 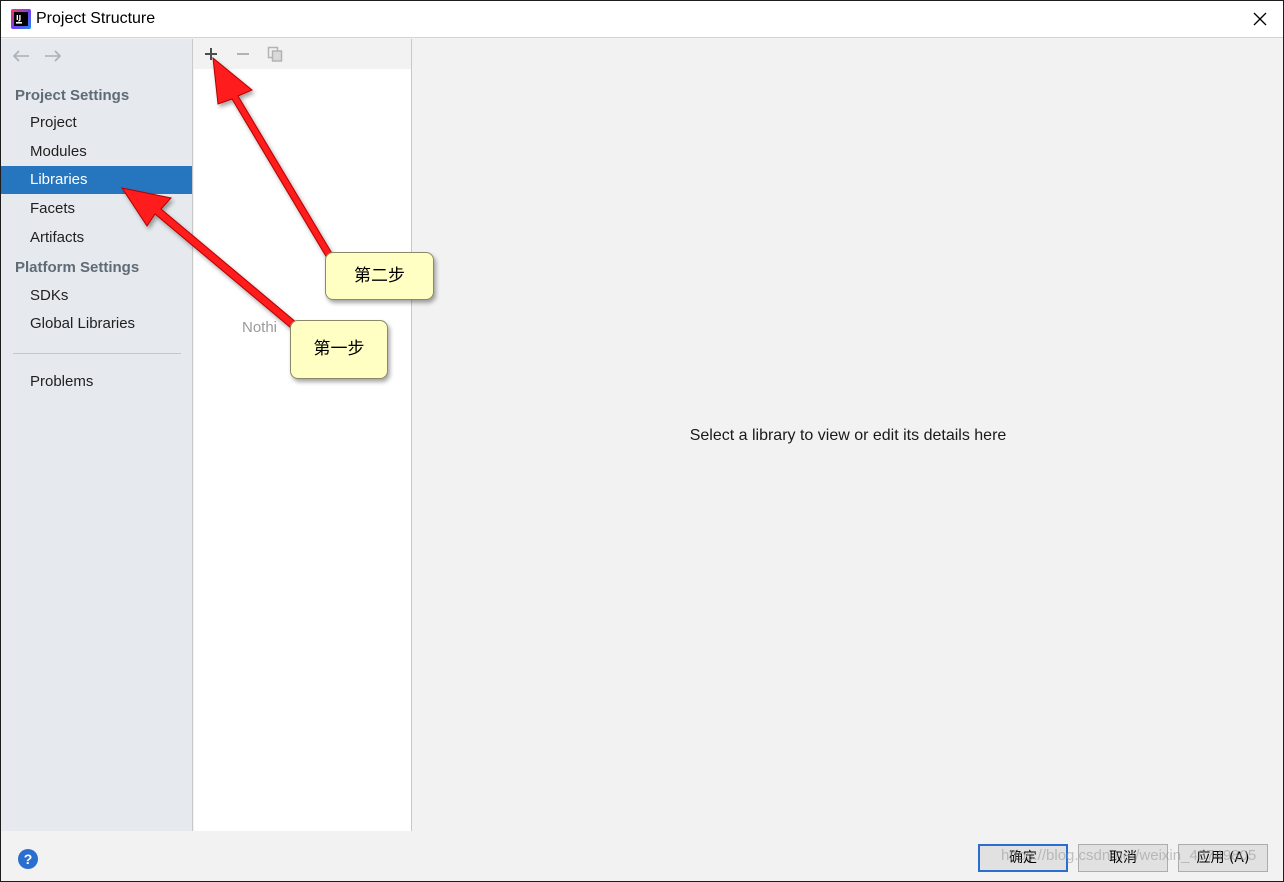 I want to click on copy-library-button, so click(x=275, y=54).